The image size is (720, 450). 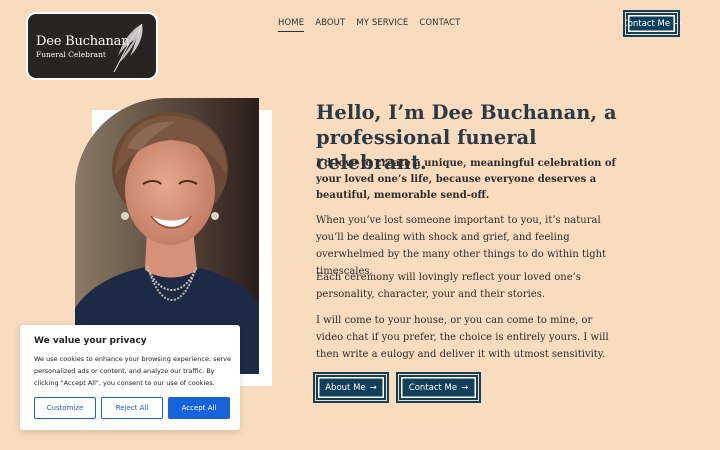 What do you see at coordinates (382, 25) in the screenshot?
I see `nav-my-service: MY SERVICE` at bounding box center [382, 25].